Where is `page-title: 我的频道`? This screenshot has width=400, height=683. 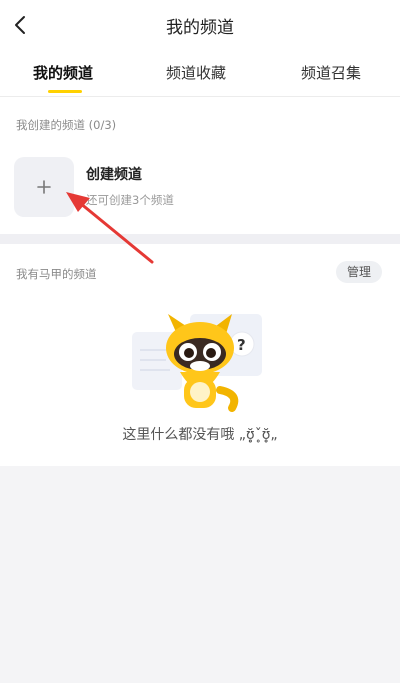 page-title: 我的频道 is located at coordinates (200, 28).